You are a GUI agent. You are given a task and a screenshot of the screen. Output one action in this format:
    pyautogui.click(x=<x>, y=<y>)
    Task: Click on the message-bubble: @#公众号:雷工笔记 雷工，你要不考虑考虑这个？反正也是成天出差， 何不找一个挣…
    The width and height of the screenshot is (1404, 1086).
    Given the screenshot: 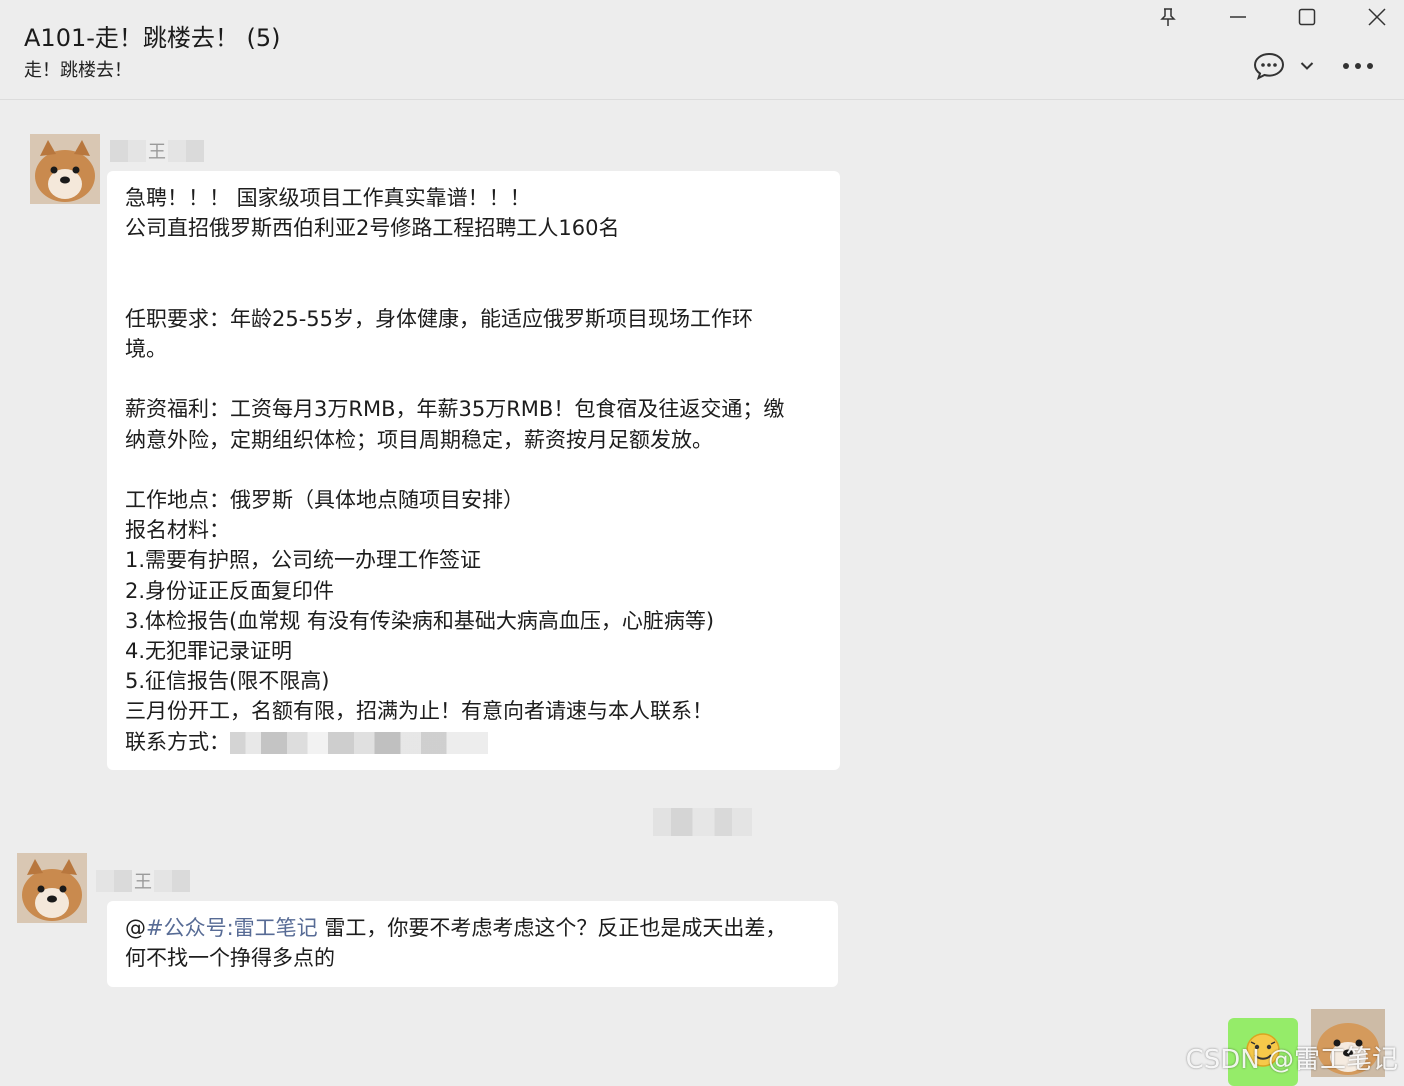 What is the action you would take?
    pyautogui.click(x=472, y=944)
    